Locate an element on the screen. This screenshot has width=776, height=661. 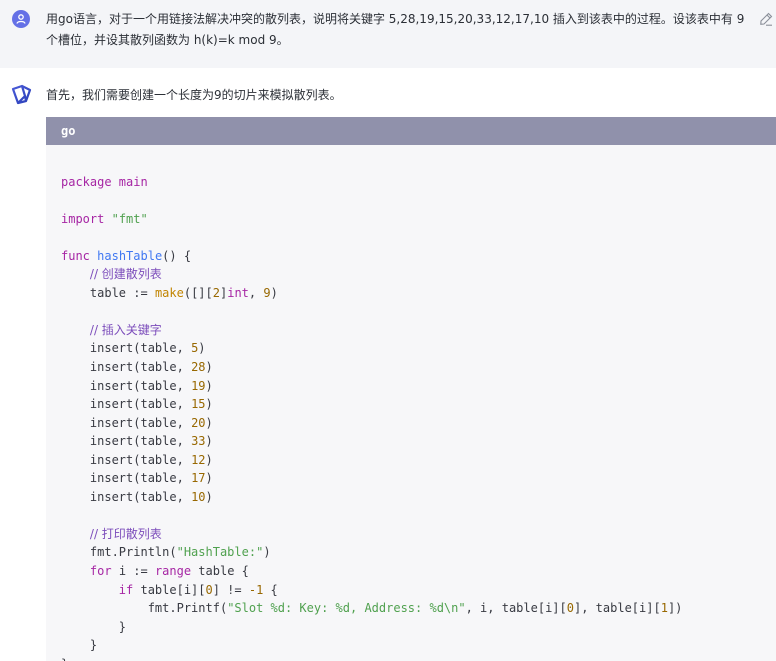
code-token: 1 is located at coordinates (664, 608).